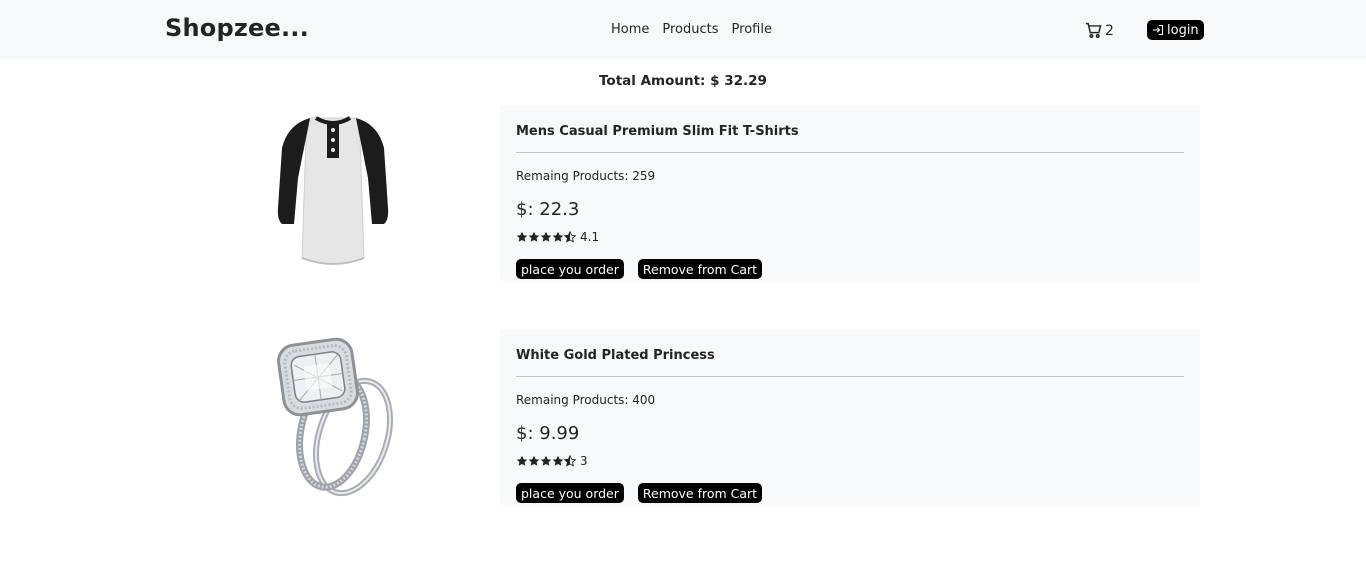  I want to click on product-price: $: 9.99, so click(548, 433).